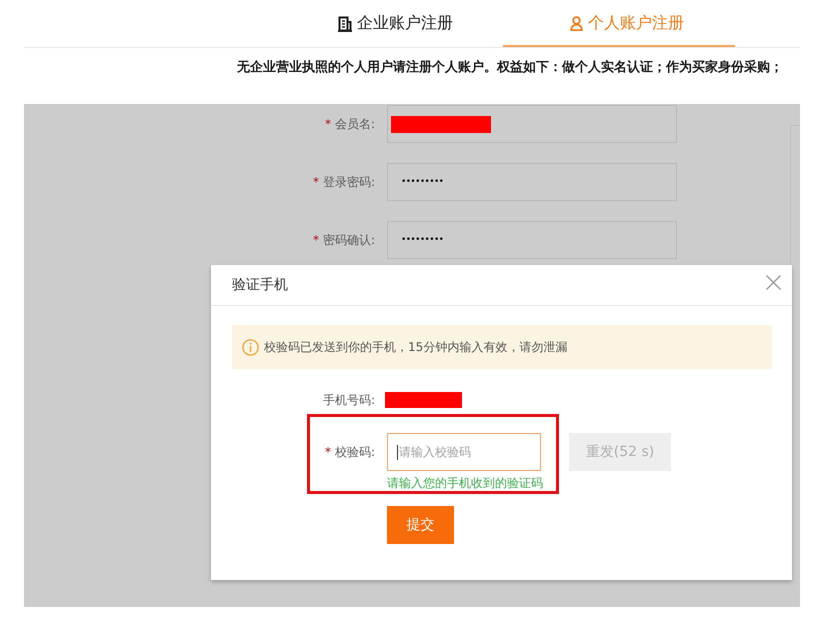  What do you see at coordinates (420, 525) in the screenshot?
I see `submit-button: 提交` at bounding box center [420, 525].